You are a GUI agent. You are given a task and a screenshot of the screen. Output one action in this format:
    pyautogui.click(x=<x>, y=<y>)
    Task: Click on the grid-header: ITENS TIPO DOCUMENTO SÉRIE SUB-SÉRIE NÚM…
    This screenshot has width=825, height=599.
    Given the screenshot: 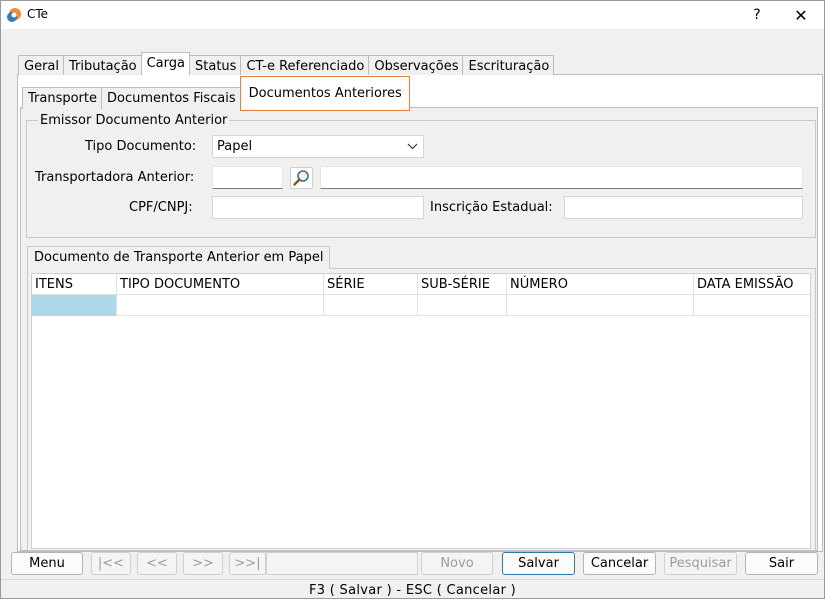 What is the action you would take?
    pyautogui.click(x=421, y=284)
    